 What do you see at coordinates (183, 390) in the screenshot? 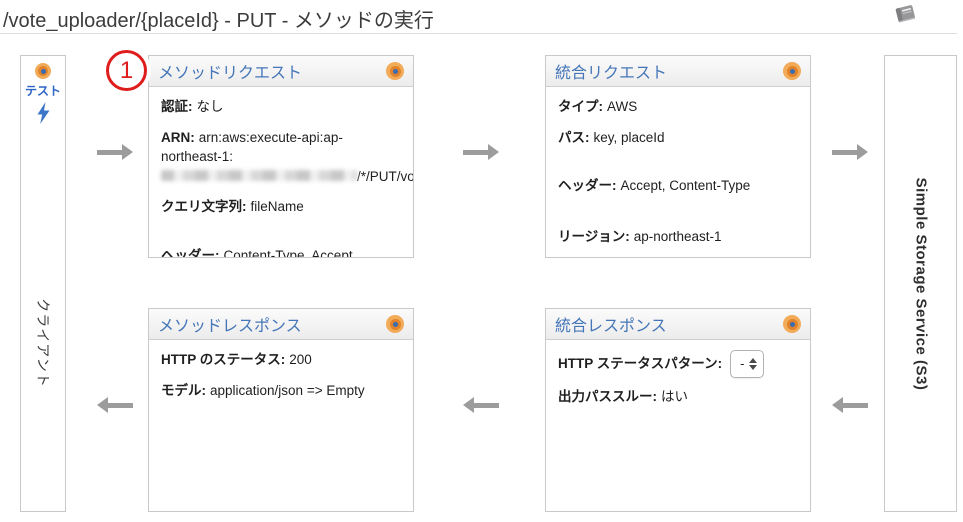
I see `model-label: モデル:` at bounding box center [183, 390].